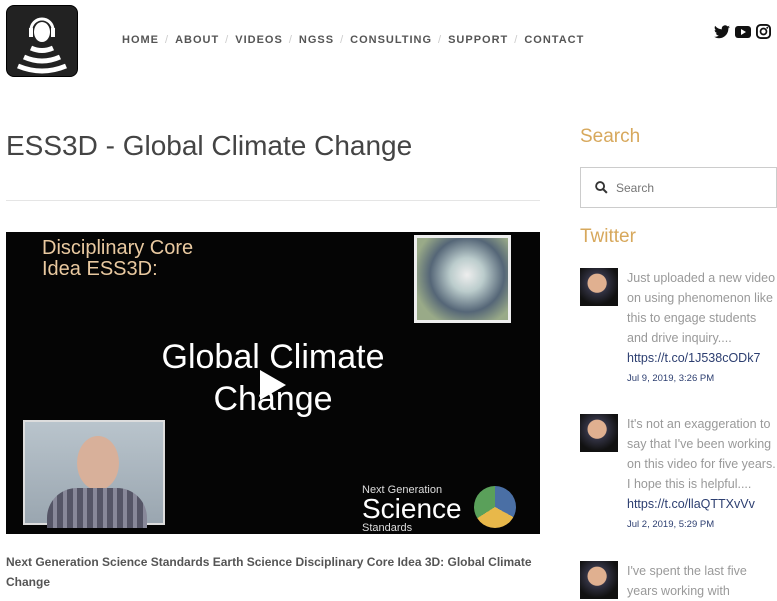  Describe the element at coordinates (686, 187) in the screenshot. I see `search-input` at that location.